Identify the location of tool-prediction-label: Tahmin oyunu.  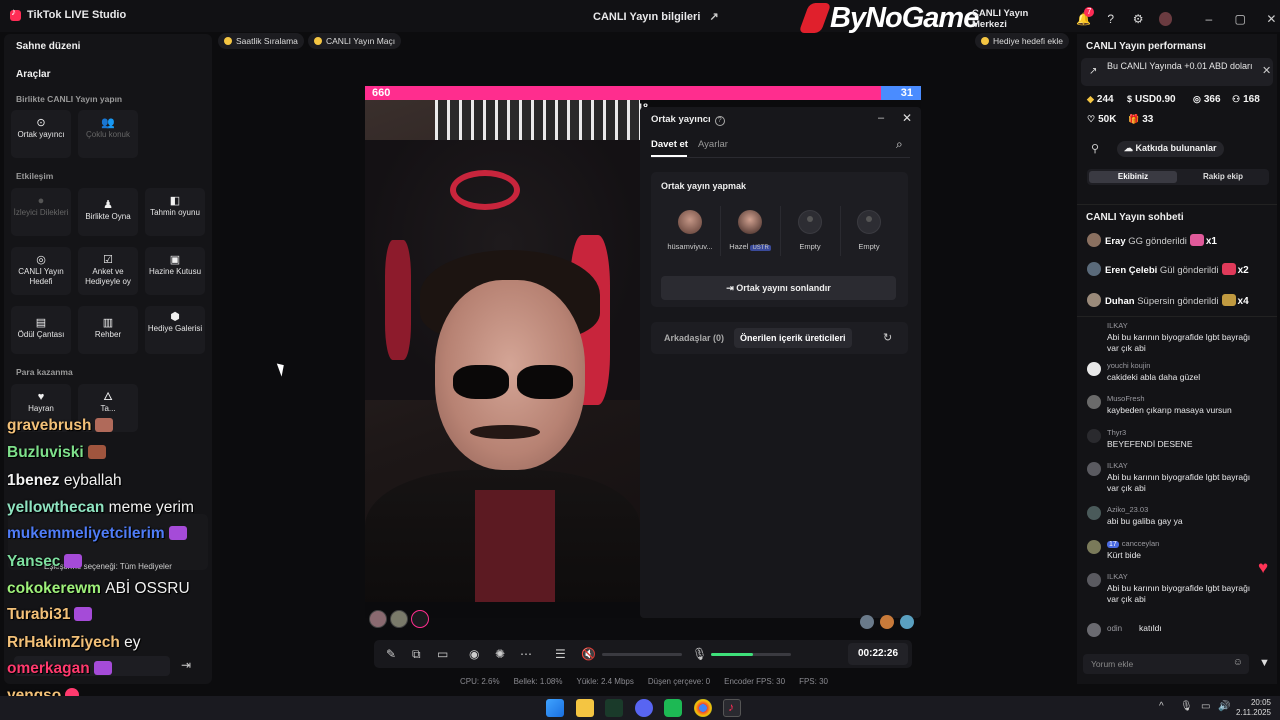
(175, 212).